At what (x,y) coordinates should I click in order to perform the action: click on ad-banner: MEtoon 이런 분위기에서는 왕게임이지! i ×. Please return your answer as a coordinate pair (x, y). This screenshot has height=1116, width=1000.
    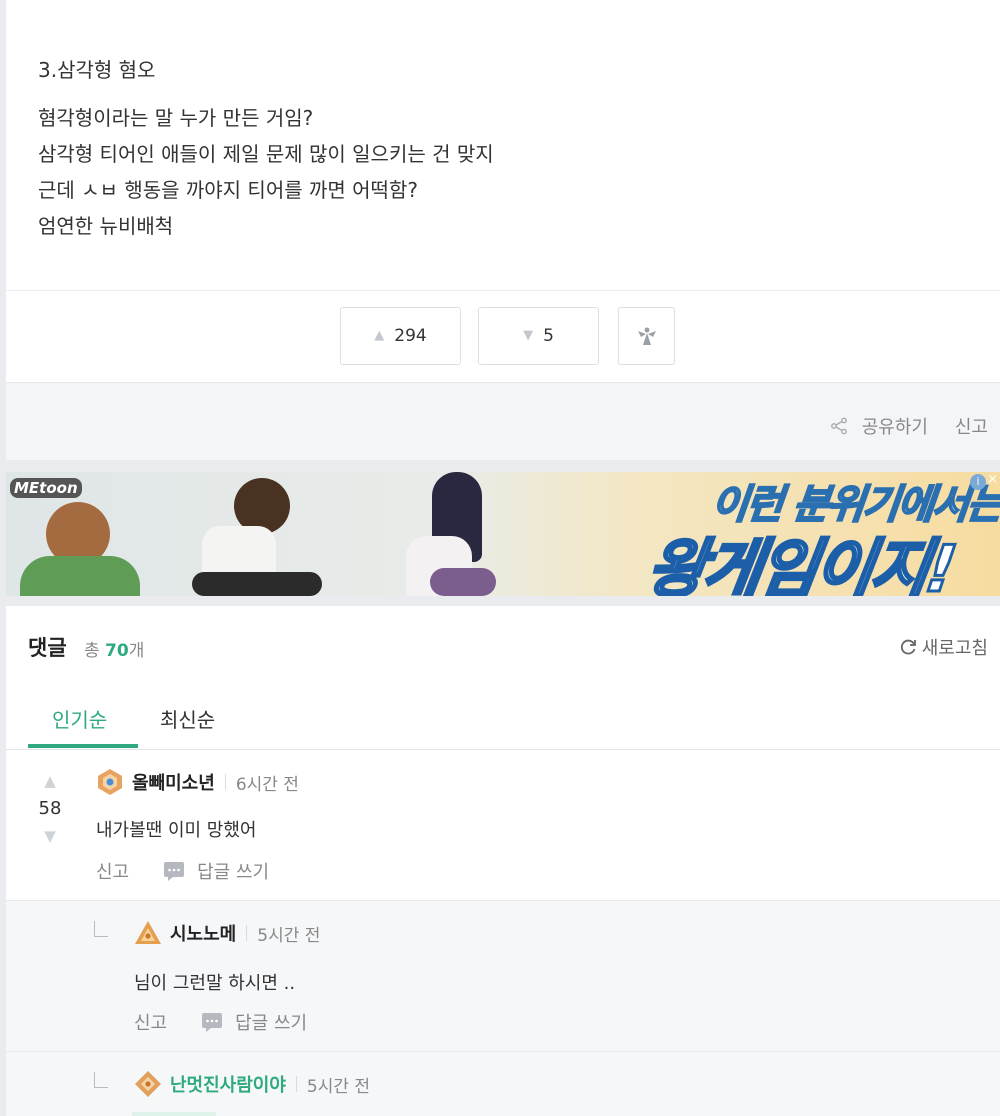
    Looking at the image, I should click on (503, 534).